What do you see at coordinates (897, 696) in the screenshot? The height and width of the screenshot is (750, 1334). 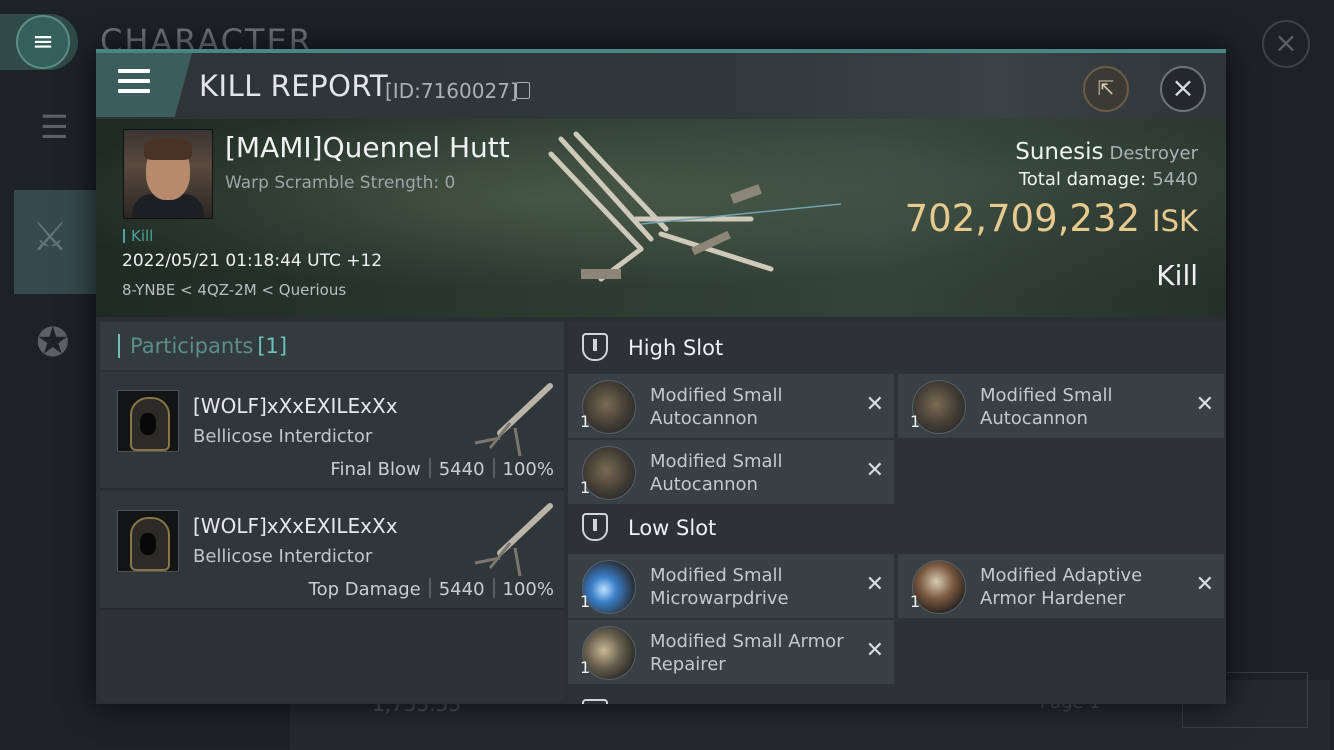 I see `next-slot-header` at bounding box center [897, 696].